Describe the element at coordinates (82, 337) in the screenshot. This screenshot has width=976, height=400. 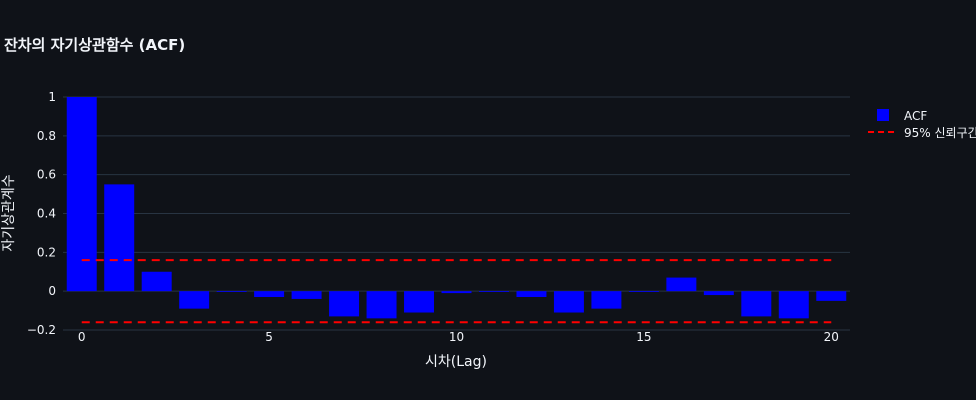
I see `x-tick-label: 0` at that location.